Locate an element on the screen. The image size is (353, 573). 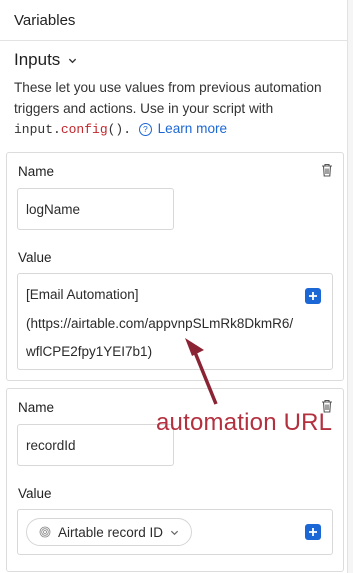
name-field-value: logName is located at coordinates (53, 209).